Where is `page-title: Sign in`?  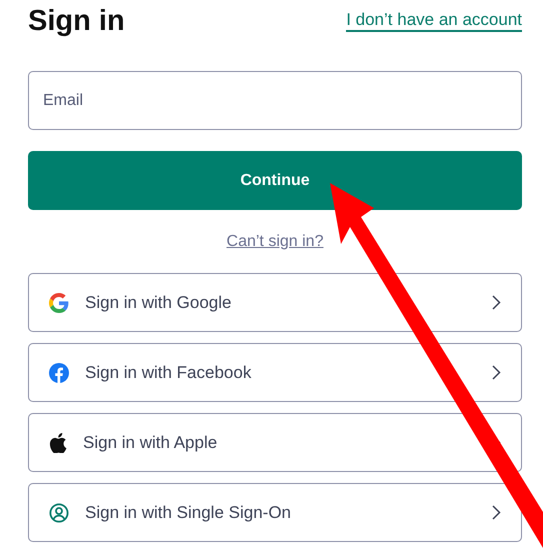
page-title: Sign in is located at coordinates (76, 21).